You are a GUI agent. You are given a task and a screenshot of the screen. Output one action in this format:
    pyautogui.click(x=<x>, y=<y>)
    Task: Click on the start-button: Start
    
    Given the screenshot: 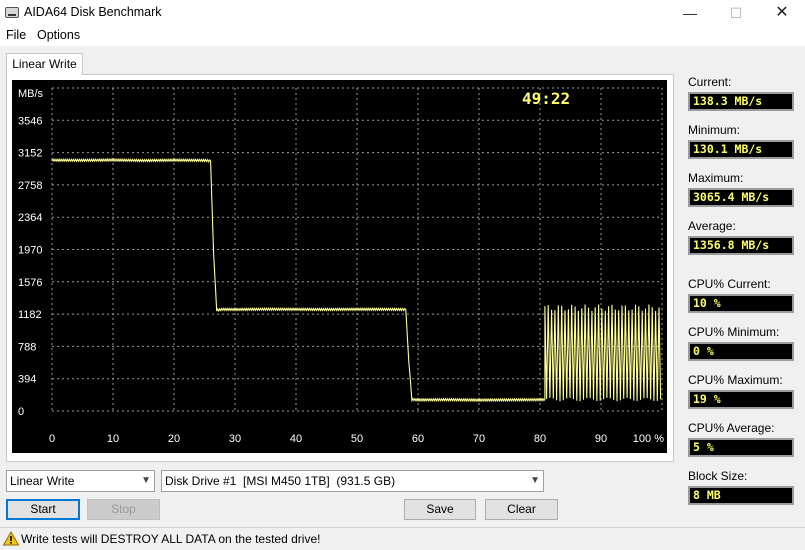 What is the action you would take?
    pyautogui.click(x=43, y=509)
    